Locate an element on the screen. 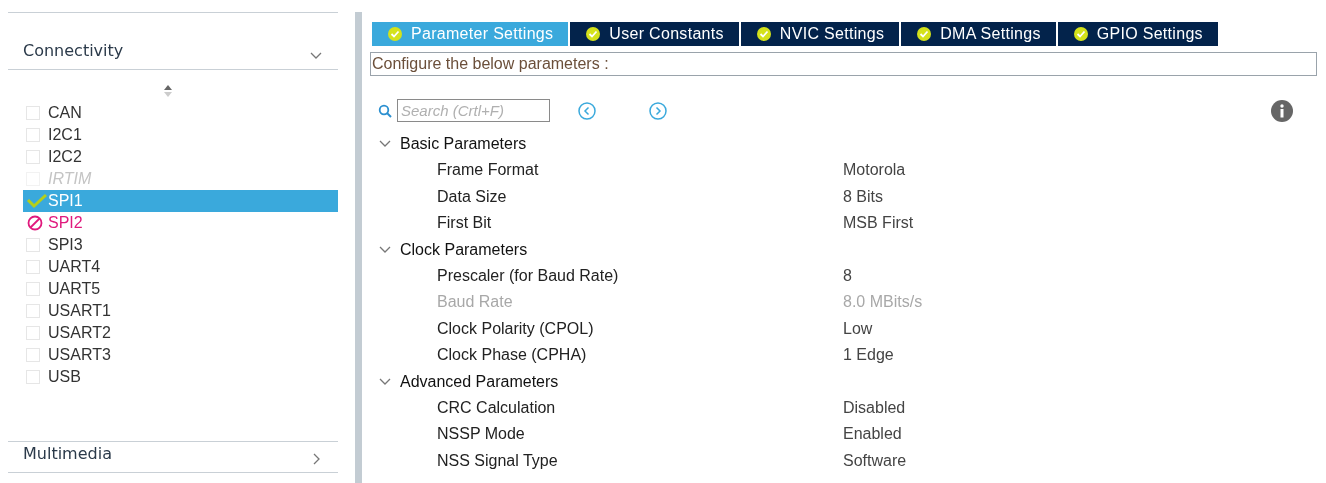 This screenshot has height=483, width=1326. group-header: Basic Parameters is located at coordinates (843, 144).